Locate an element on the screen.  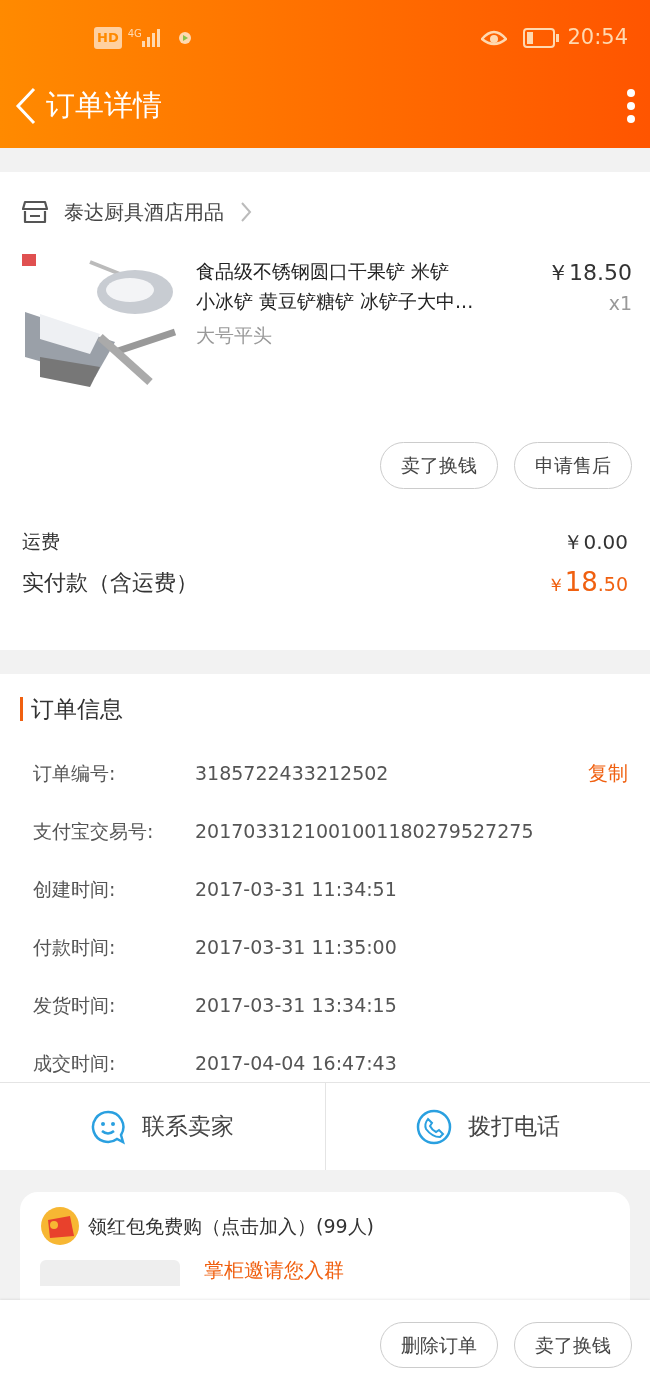
back-icon is located at coordinates (26, 106).